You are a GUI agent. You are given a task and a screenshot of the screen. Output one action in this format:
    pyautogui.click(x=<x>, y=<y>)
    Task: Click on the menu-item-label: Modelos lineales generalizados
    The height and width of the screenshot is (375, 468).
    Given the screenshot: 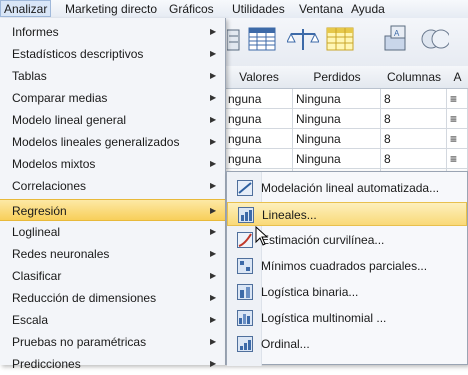 What is the action you would take?
    pyautogui.click(x=96, y=142)
    